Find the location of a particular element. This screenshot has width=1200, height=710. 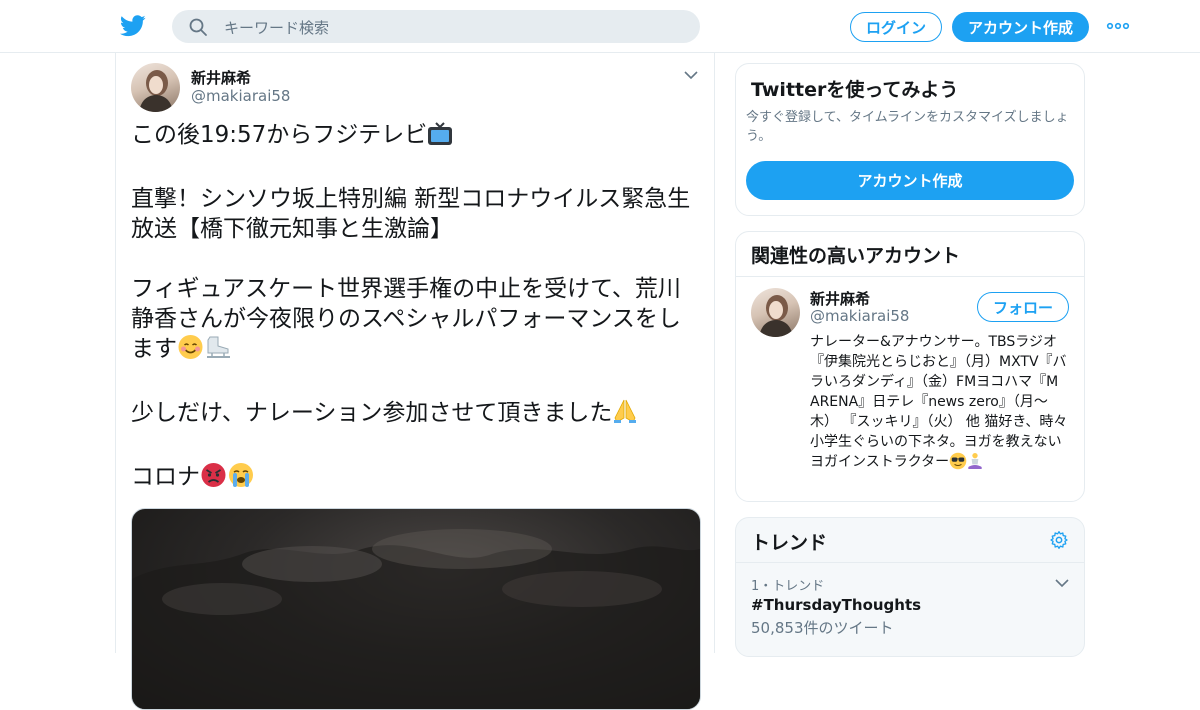

ice-skate-emoji is located at coordinates (218, 351).